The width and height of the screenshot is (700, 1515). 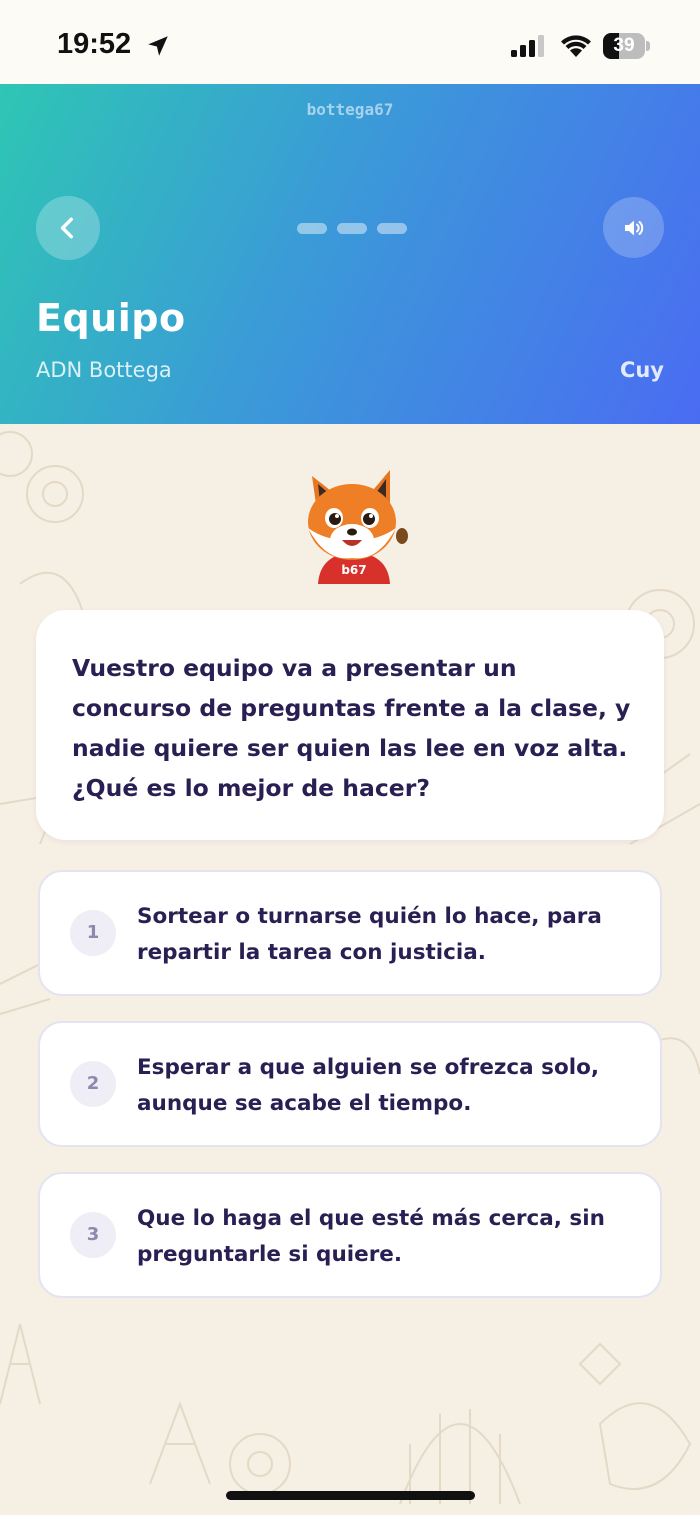 I want to click on option-number-badge: 1, so click(x=93, y=933).